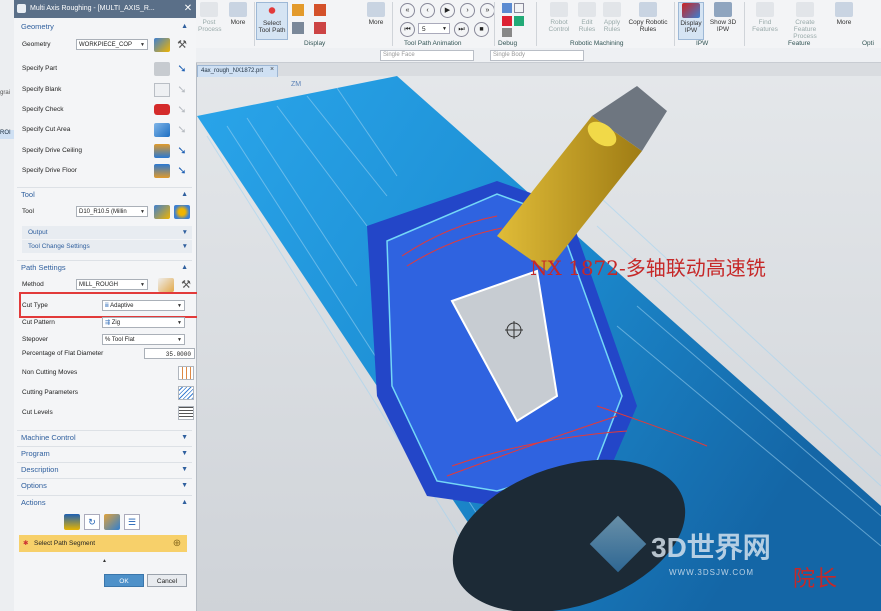 This screenshot has height=611, width=881. What do you see at coordinates (112, 284) in the screenshot?
I see `method-select: MILL_ROUGH ▼` at bounding box center [112, 284].